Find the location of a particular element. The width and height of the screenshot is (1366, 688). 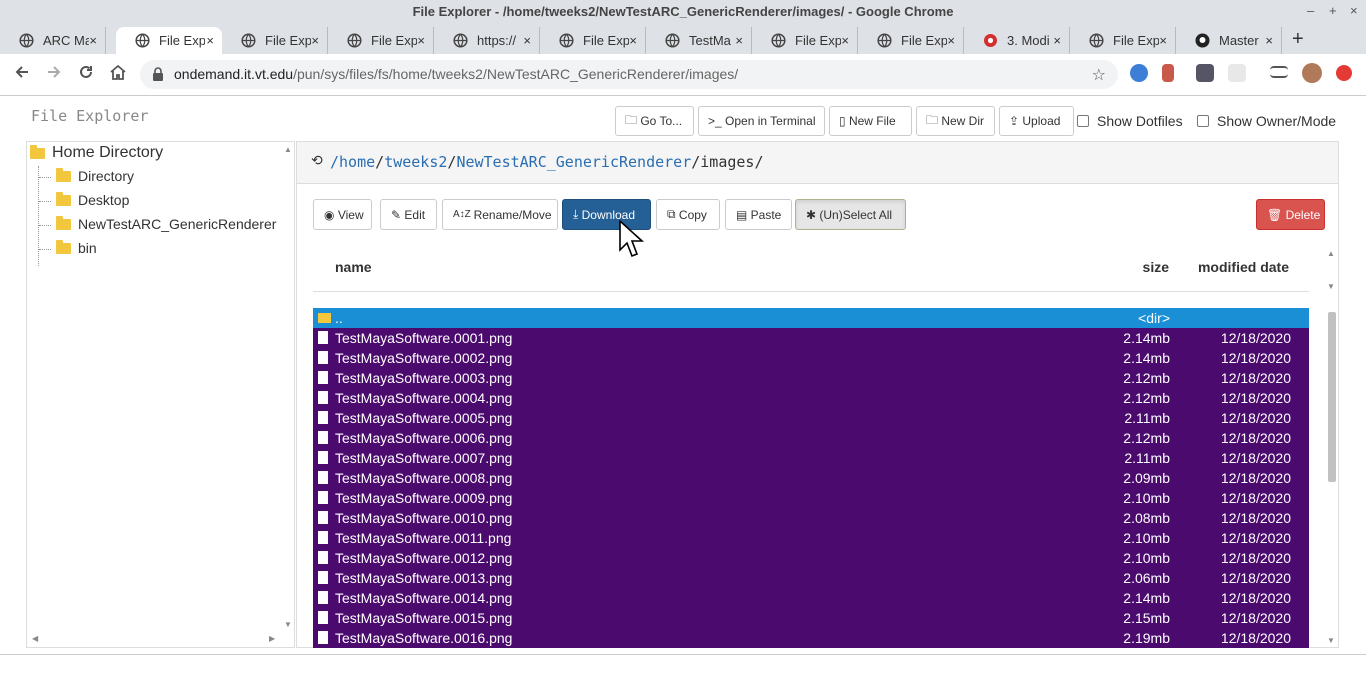

tab-7: File Exp × is located at coordinates (805, 40).